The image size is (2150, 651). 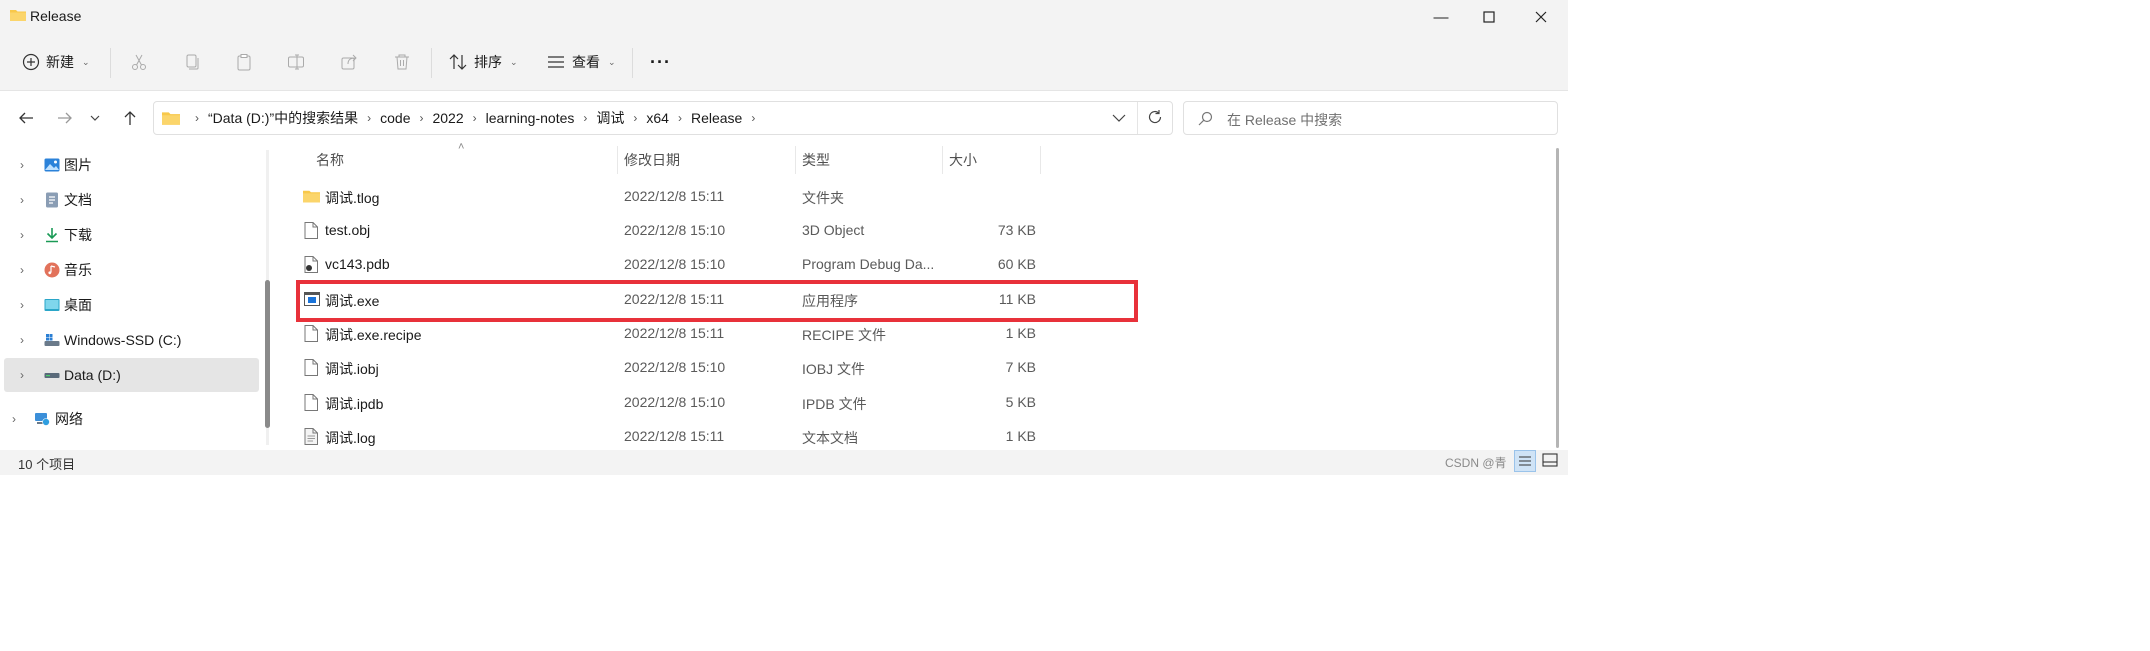 What do you see at coordinates (676, 436) in the screenshot?
I see `file-row: 调试.log 2022/12/8 15:11 文本文档 1 KB` at bounding box center [676, 436].